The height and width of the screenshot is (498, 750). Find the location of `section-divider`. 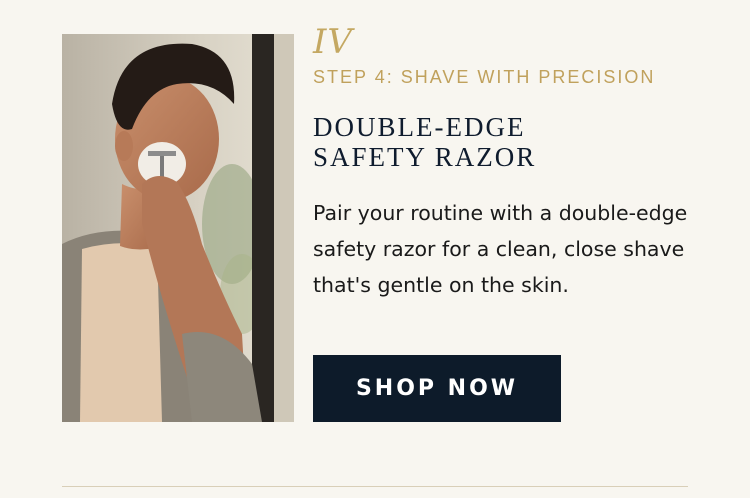

section-divider is located at coordinates (375, 486).